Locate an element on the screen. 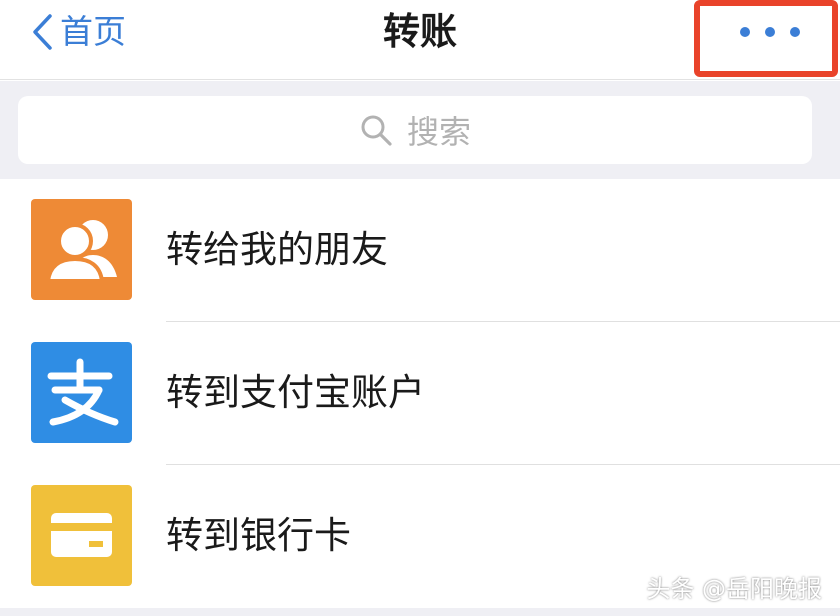  navigation-bar: 首页 转账 is located at coordinates (420, 40).